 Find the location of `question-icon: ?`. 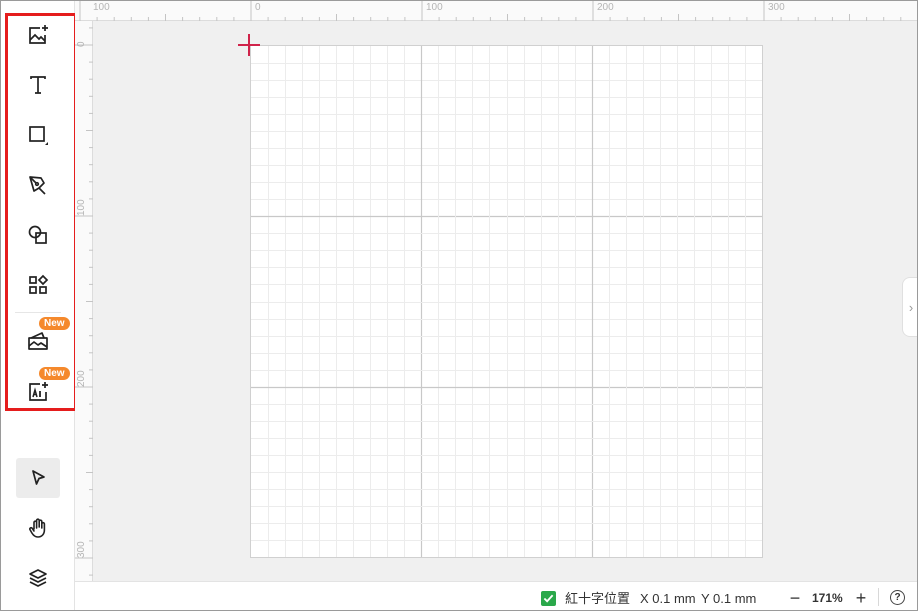

question-icon: ? is located at coordinates (897, 597).